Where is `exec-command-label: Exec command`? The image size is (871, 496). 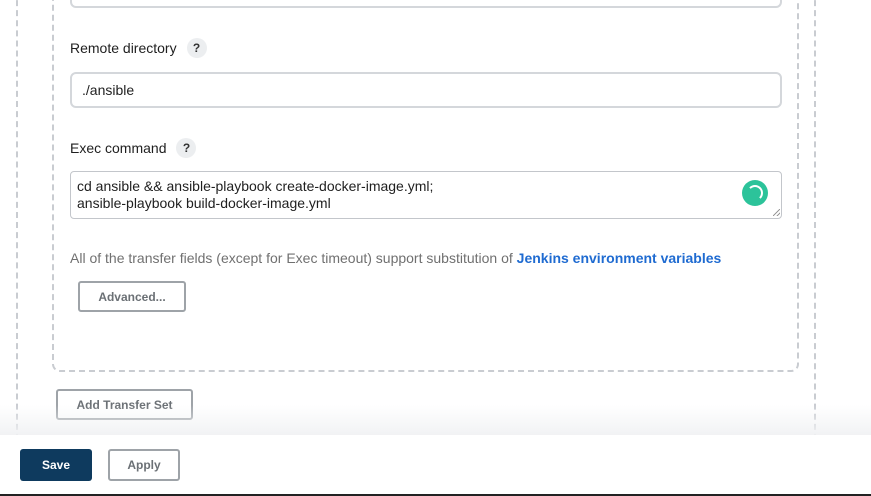
exec-command-label: Exec command is located at coordinates (118, 148).